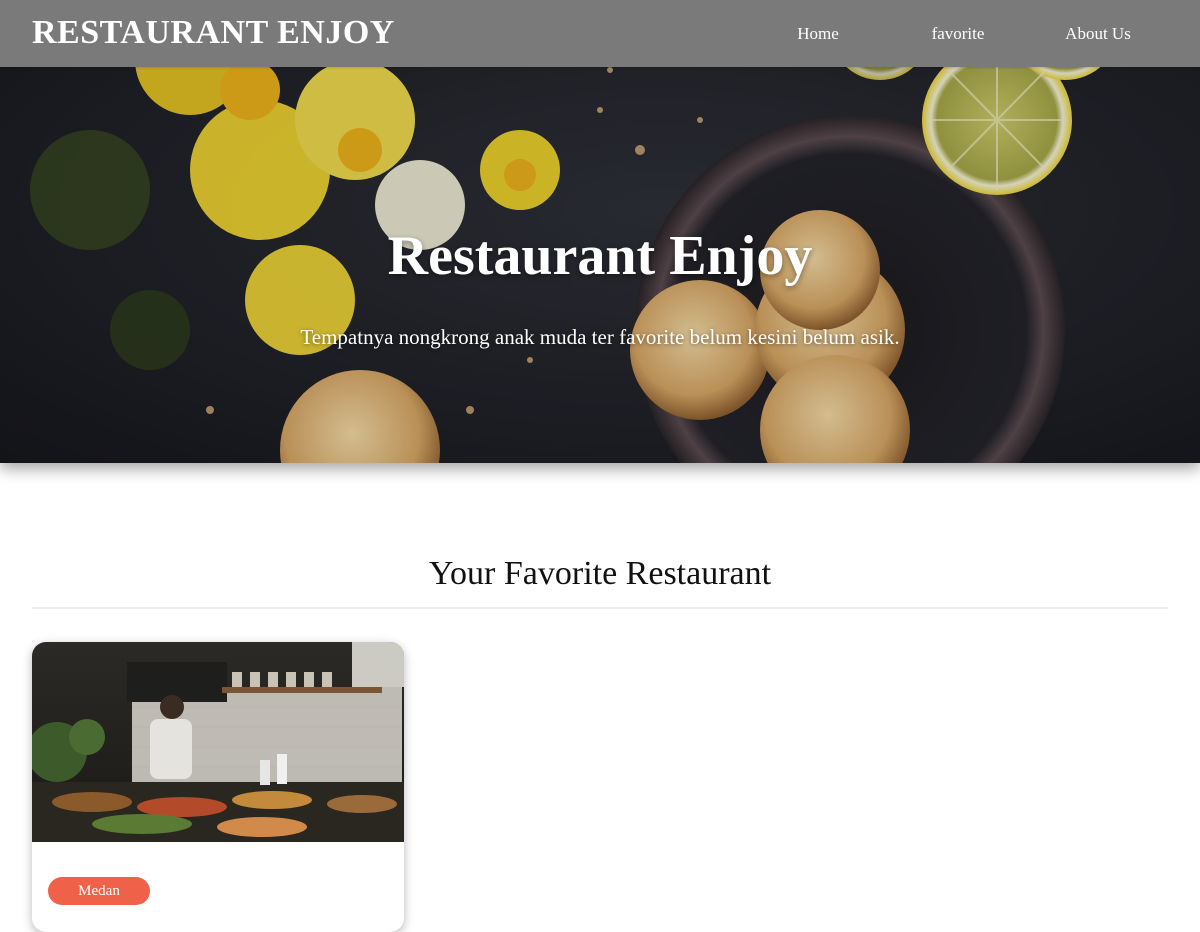 This screenshot has width=1200, height=932. I want to click on nav-menu: Home favorite About Us, so click(958, 33).